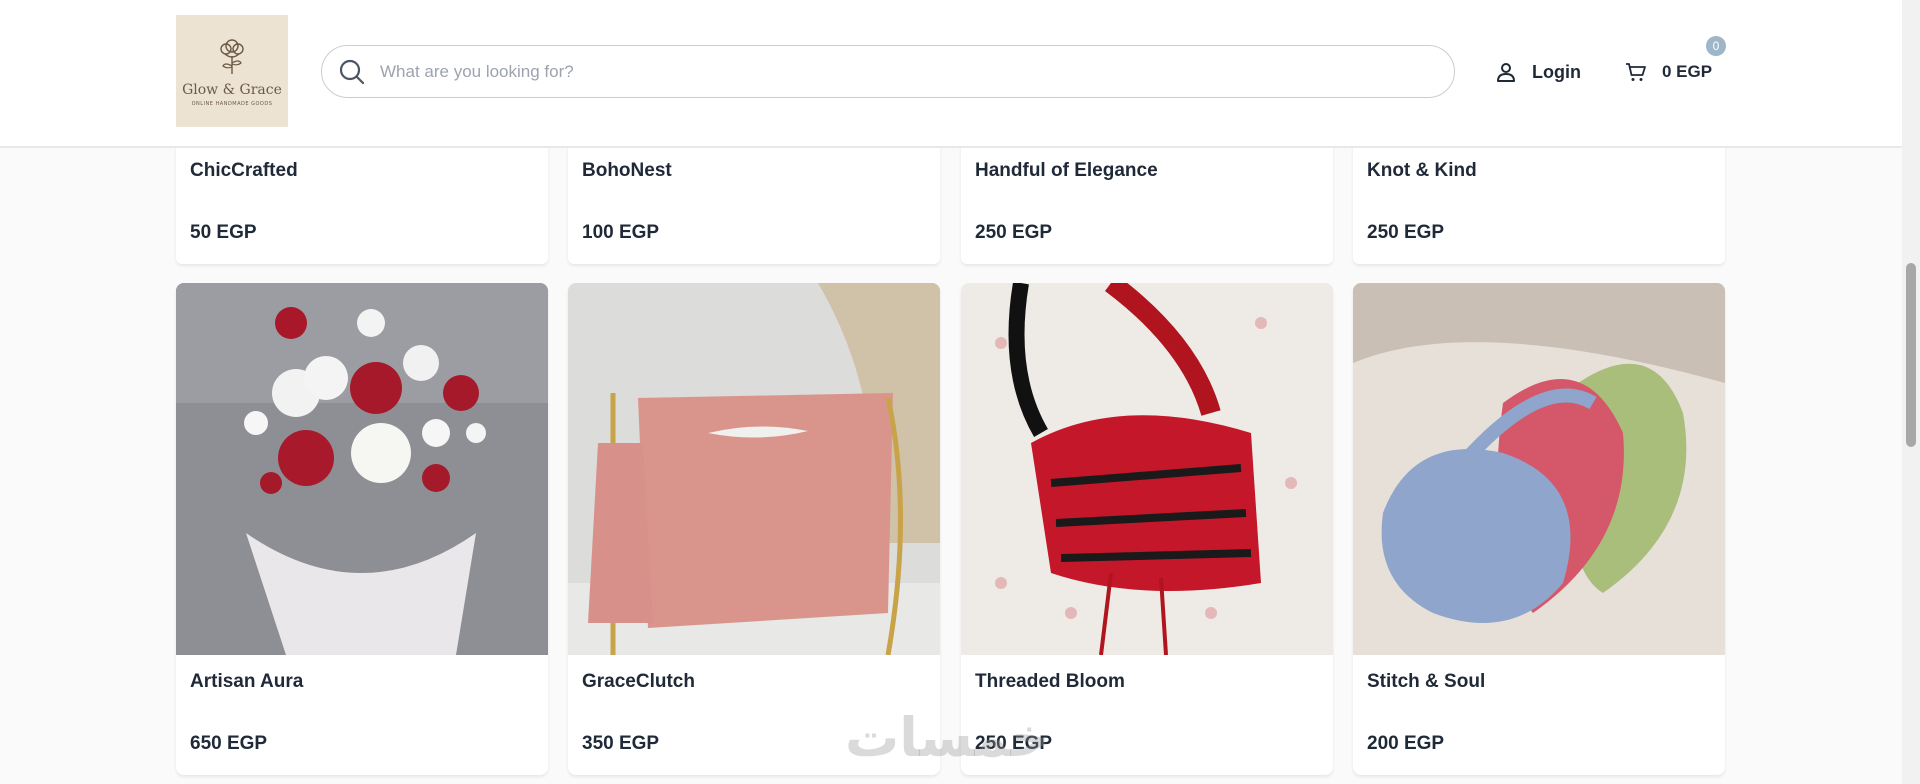  What do you see at coordinates (1716, 46) in the screenshot?
I see `cart-count-badge: 0` at bounding box center [1716, 46].